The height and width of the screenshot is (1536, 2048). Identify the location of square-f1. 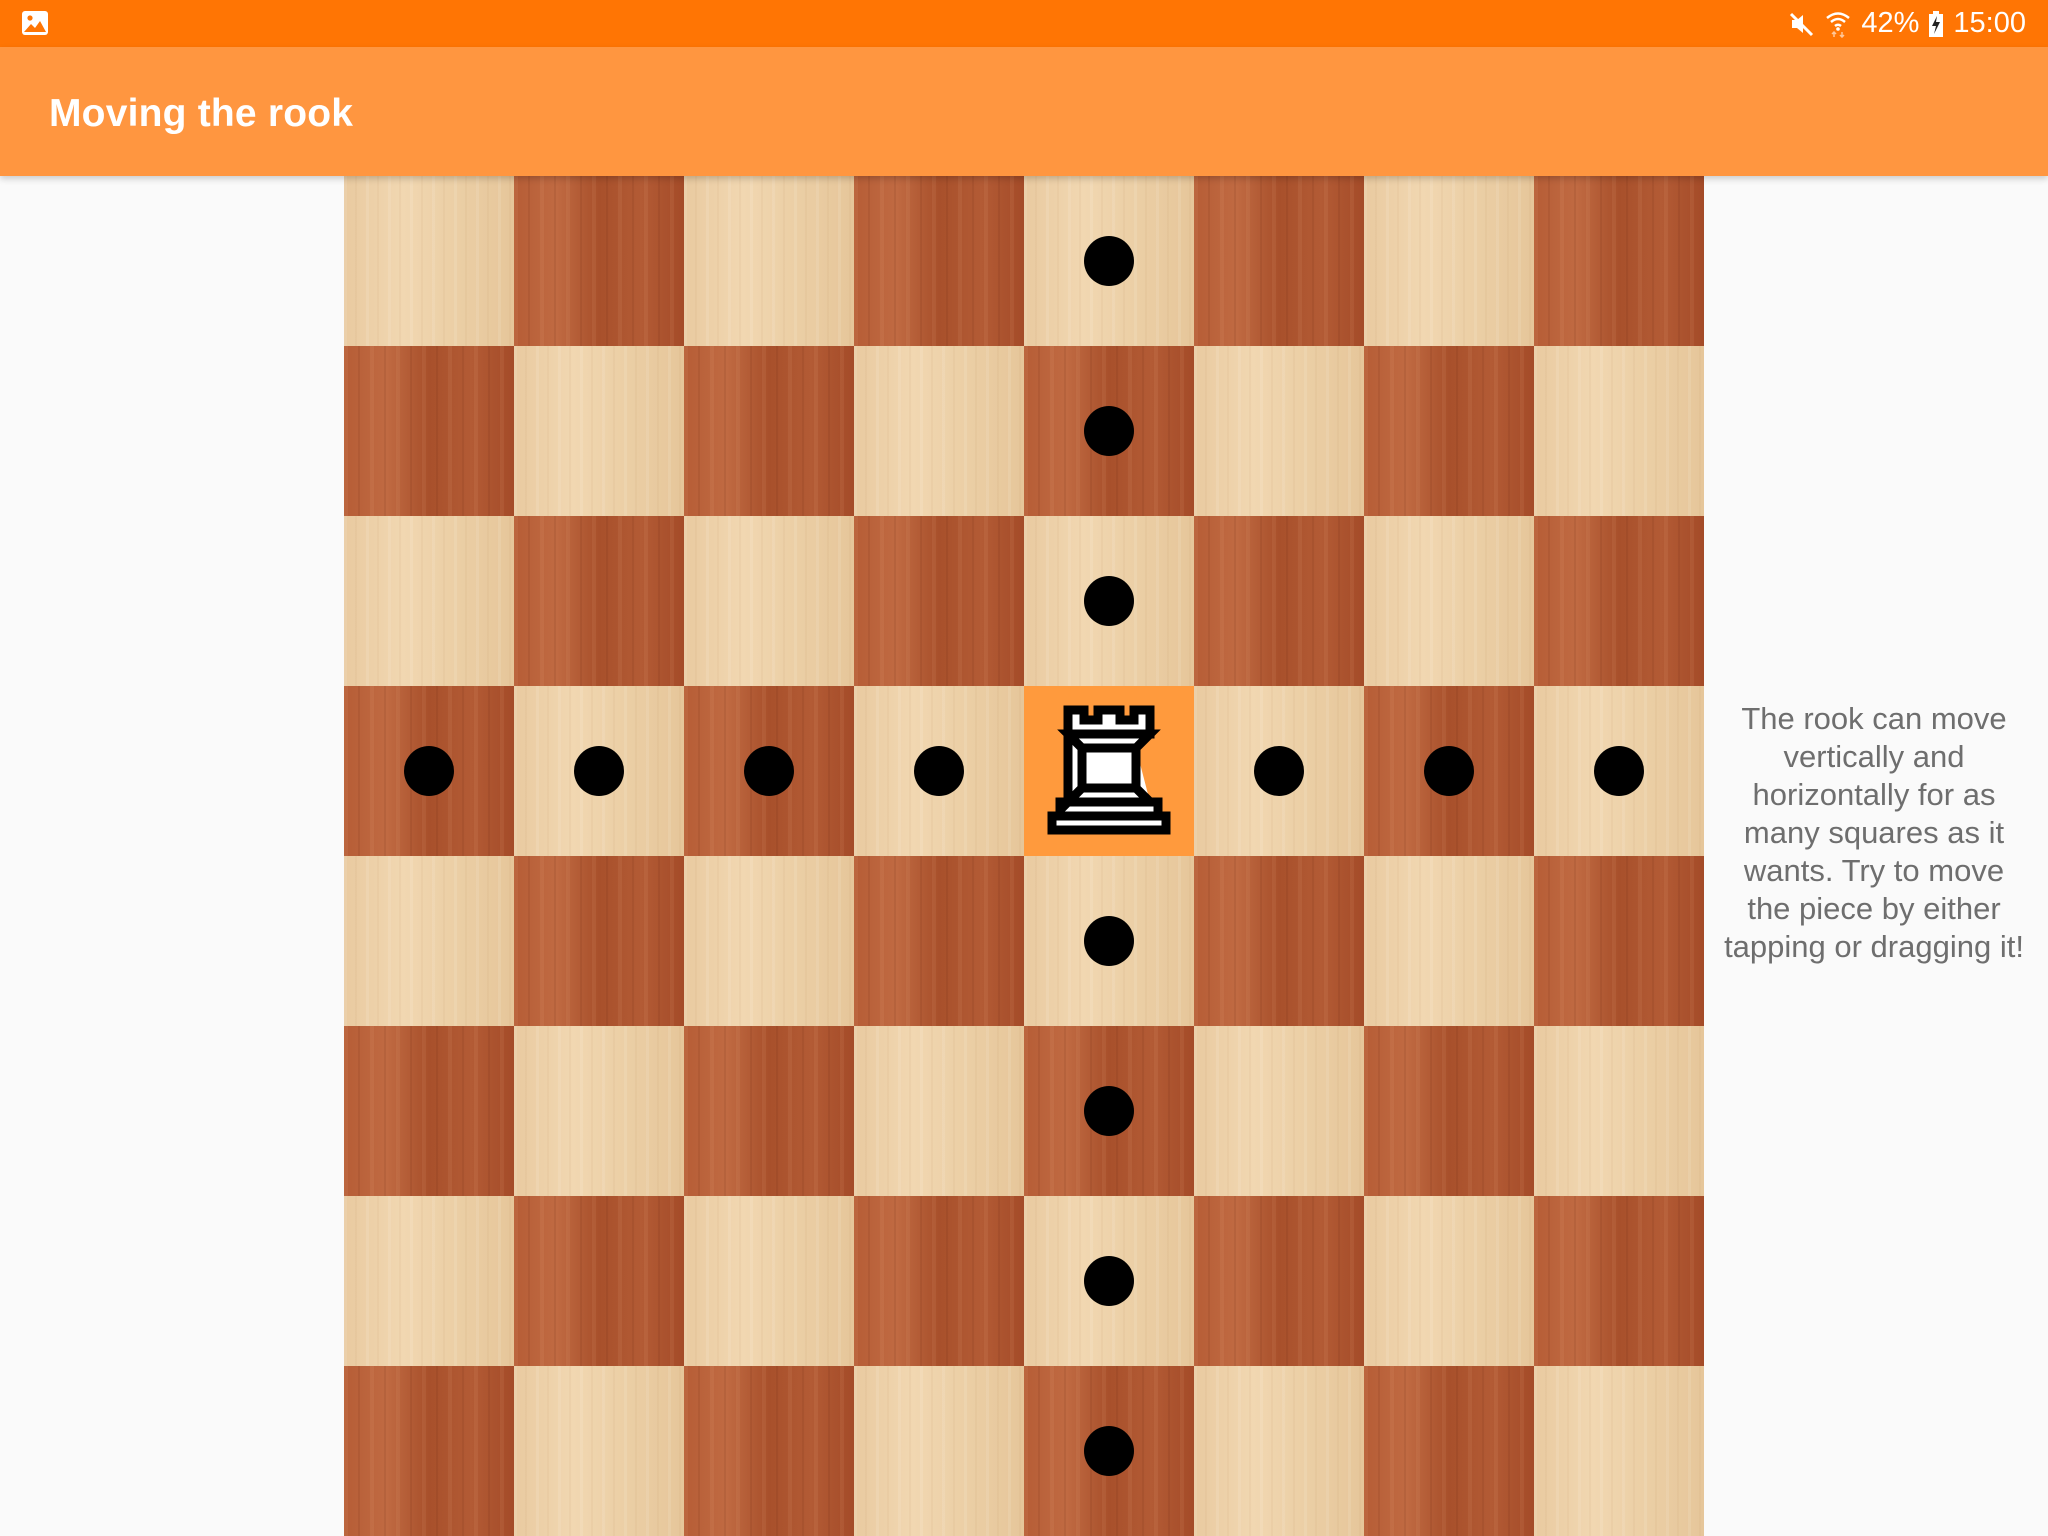
(1279, 1451).